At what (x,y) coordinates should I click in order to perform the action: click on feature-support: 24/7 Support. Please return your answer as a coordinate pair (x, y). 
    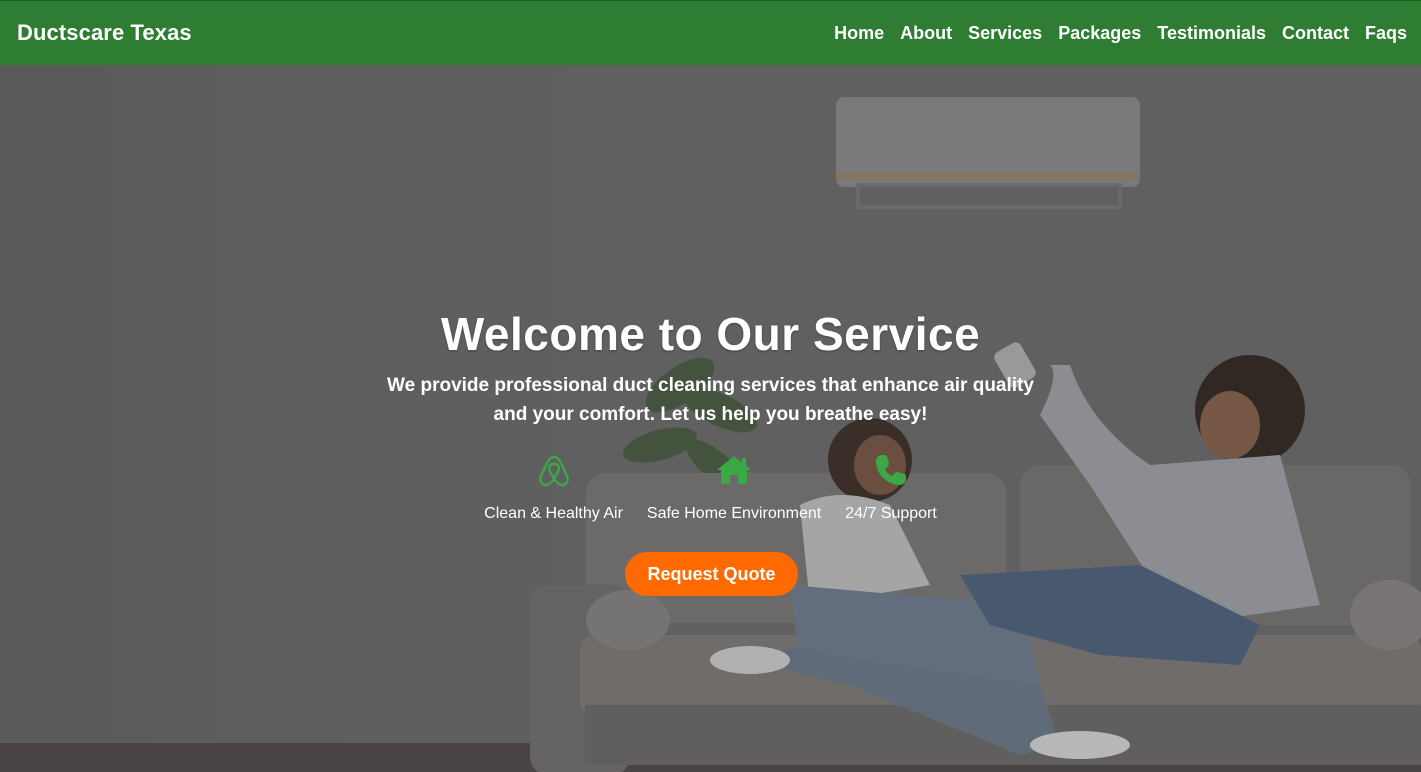
    Looking at the image, I should click on (891, 487).